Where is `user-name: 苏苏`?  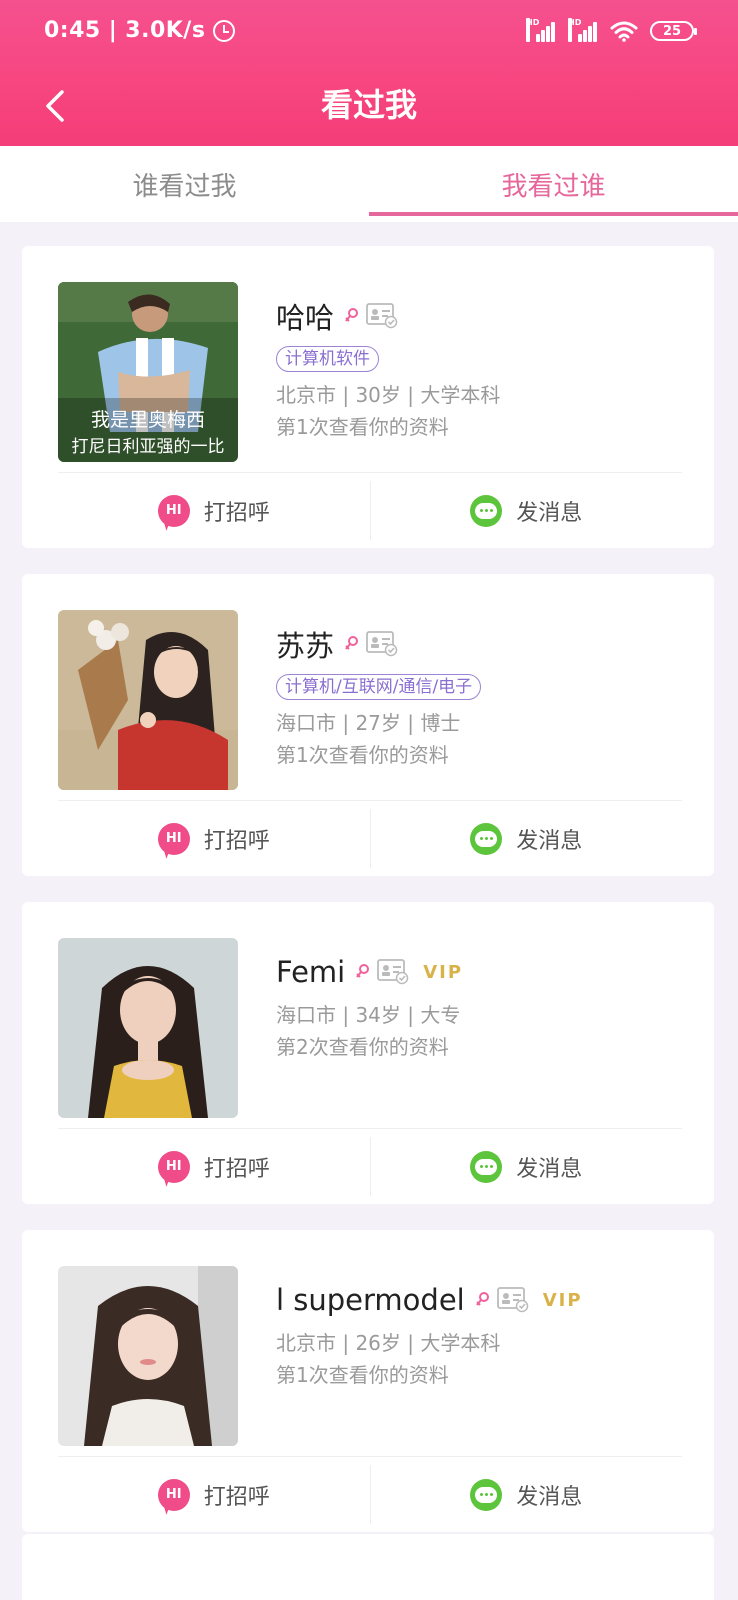
user-name: 苏苏 is located at coordinates (305, 646).